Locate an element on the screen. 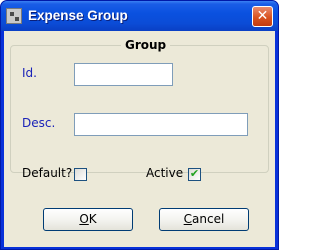 This screenshot has height=250, width=320. checkmark-icon: ✔ is located at coordinates (194, 173).